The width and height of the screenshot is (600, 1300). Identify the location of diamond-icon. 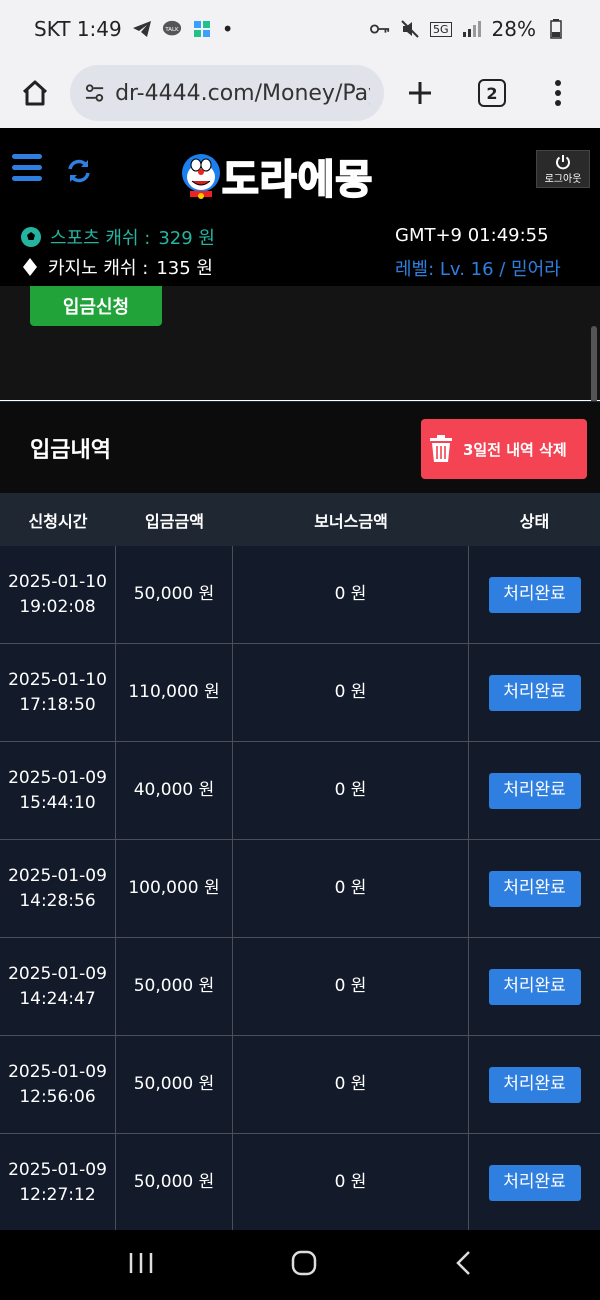
(30, 267).